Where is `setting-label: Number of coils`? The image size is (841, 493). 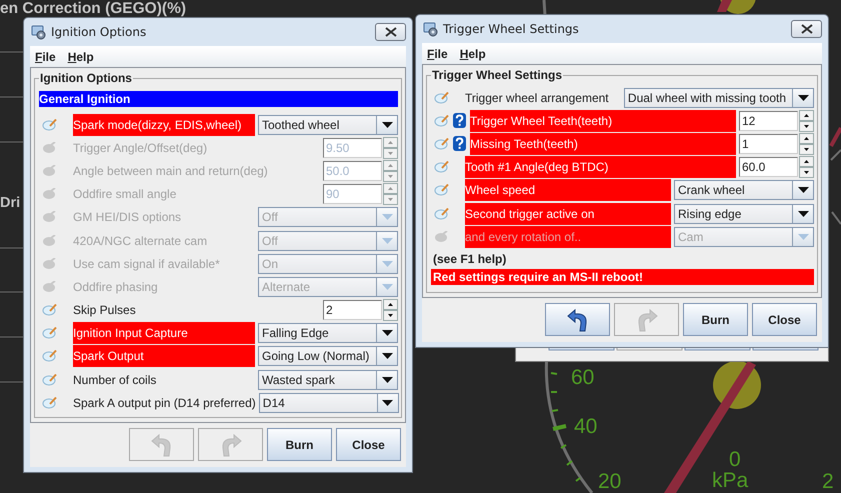
setting-label: Number of coils is located at coordinates (115, 380).